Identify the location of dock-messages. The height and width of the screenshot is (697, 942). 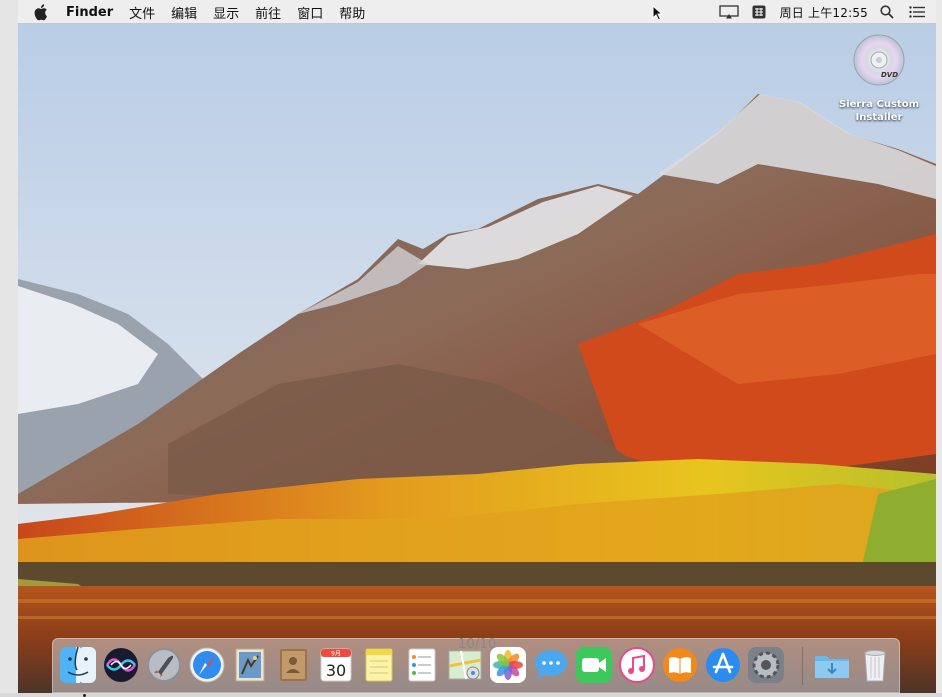
(551, 665).